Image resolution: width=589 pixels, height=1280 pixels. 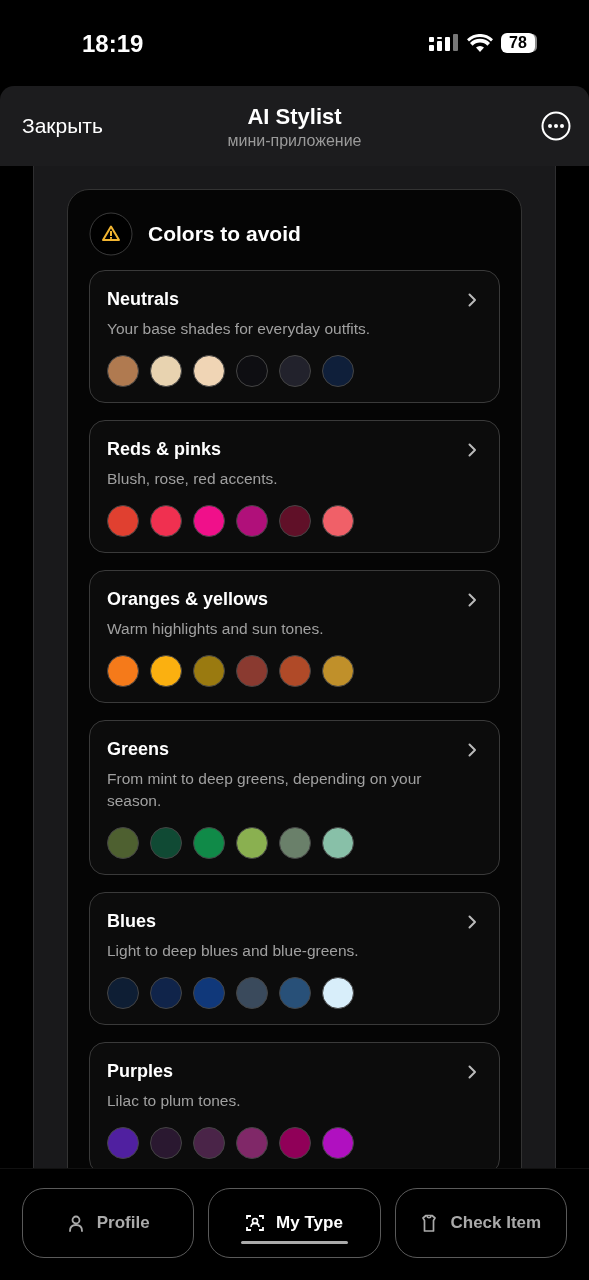 What do you see at coordinates (518, 43) in the screenshot?
I see `battery-icon: 78` at bounding box center [518, 43].